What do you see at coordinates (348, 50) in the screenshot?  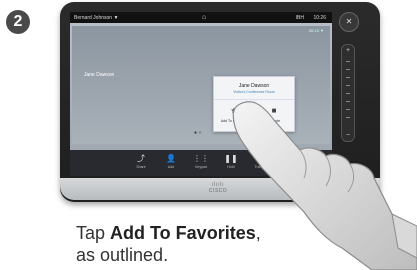 I see `volume-up-icon: +` at bounding box center [348, 50].